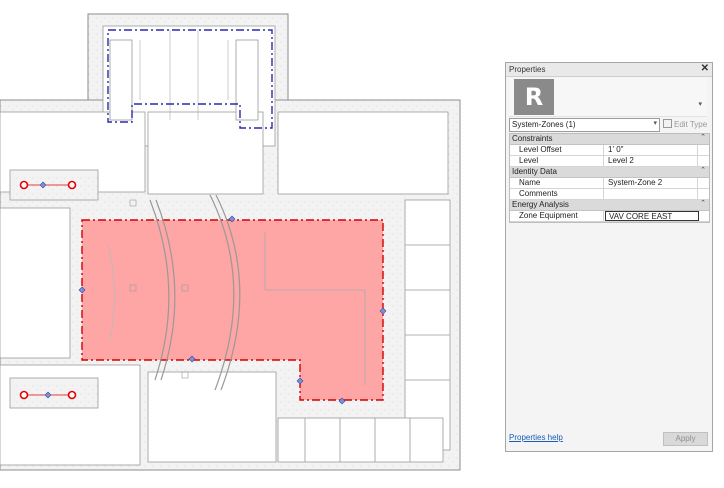 The image size is (724, 488). What do you see at coordinates (651, 194) in the screenshot?
I see `comments-field` at bounding box center [651, 194].